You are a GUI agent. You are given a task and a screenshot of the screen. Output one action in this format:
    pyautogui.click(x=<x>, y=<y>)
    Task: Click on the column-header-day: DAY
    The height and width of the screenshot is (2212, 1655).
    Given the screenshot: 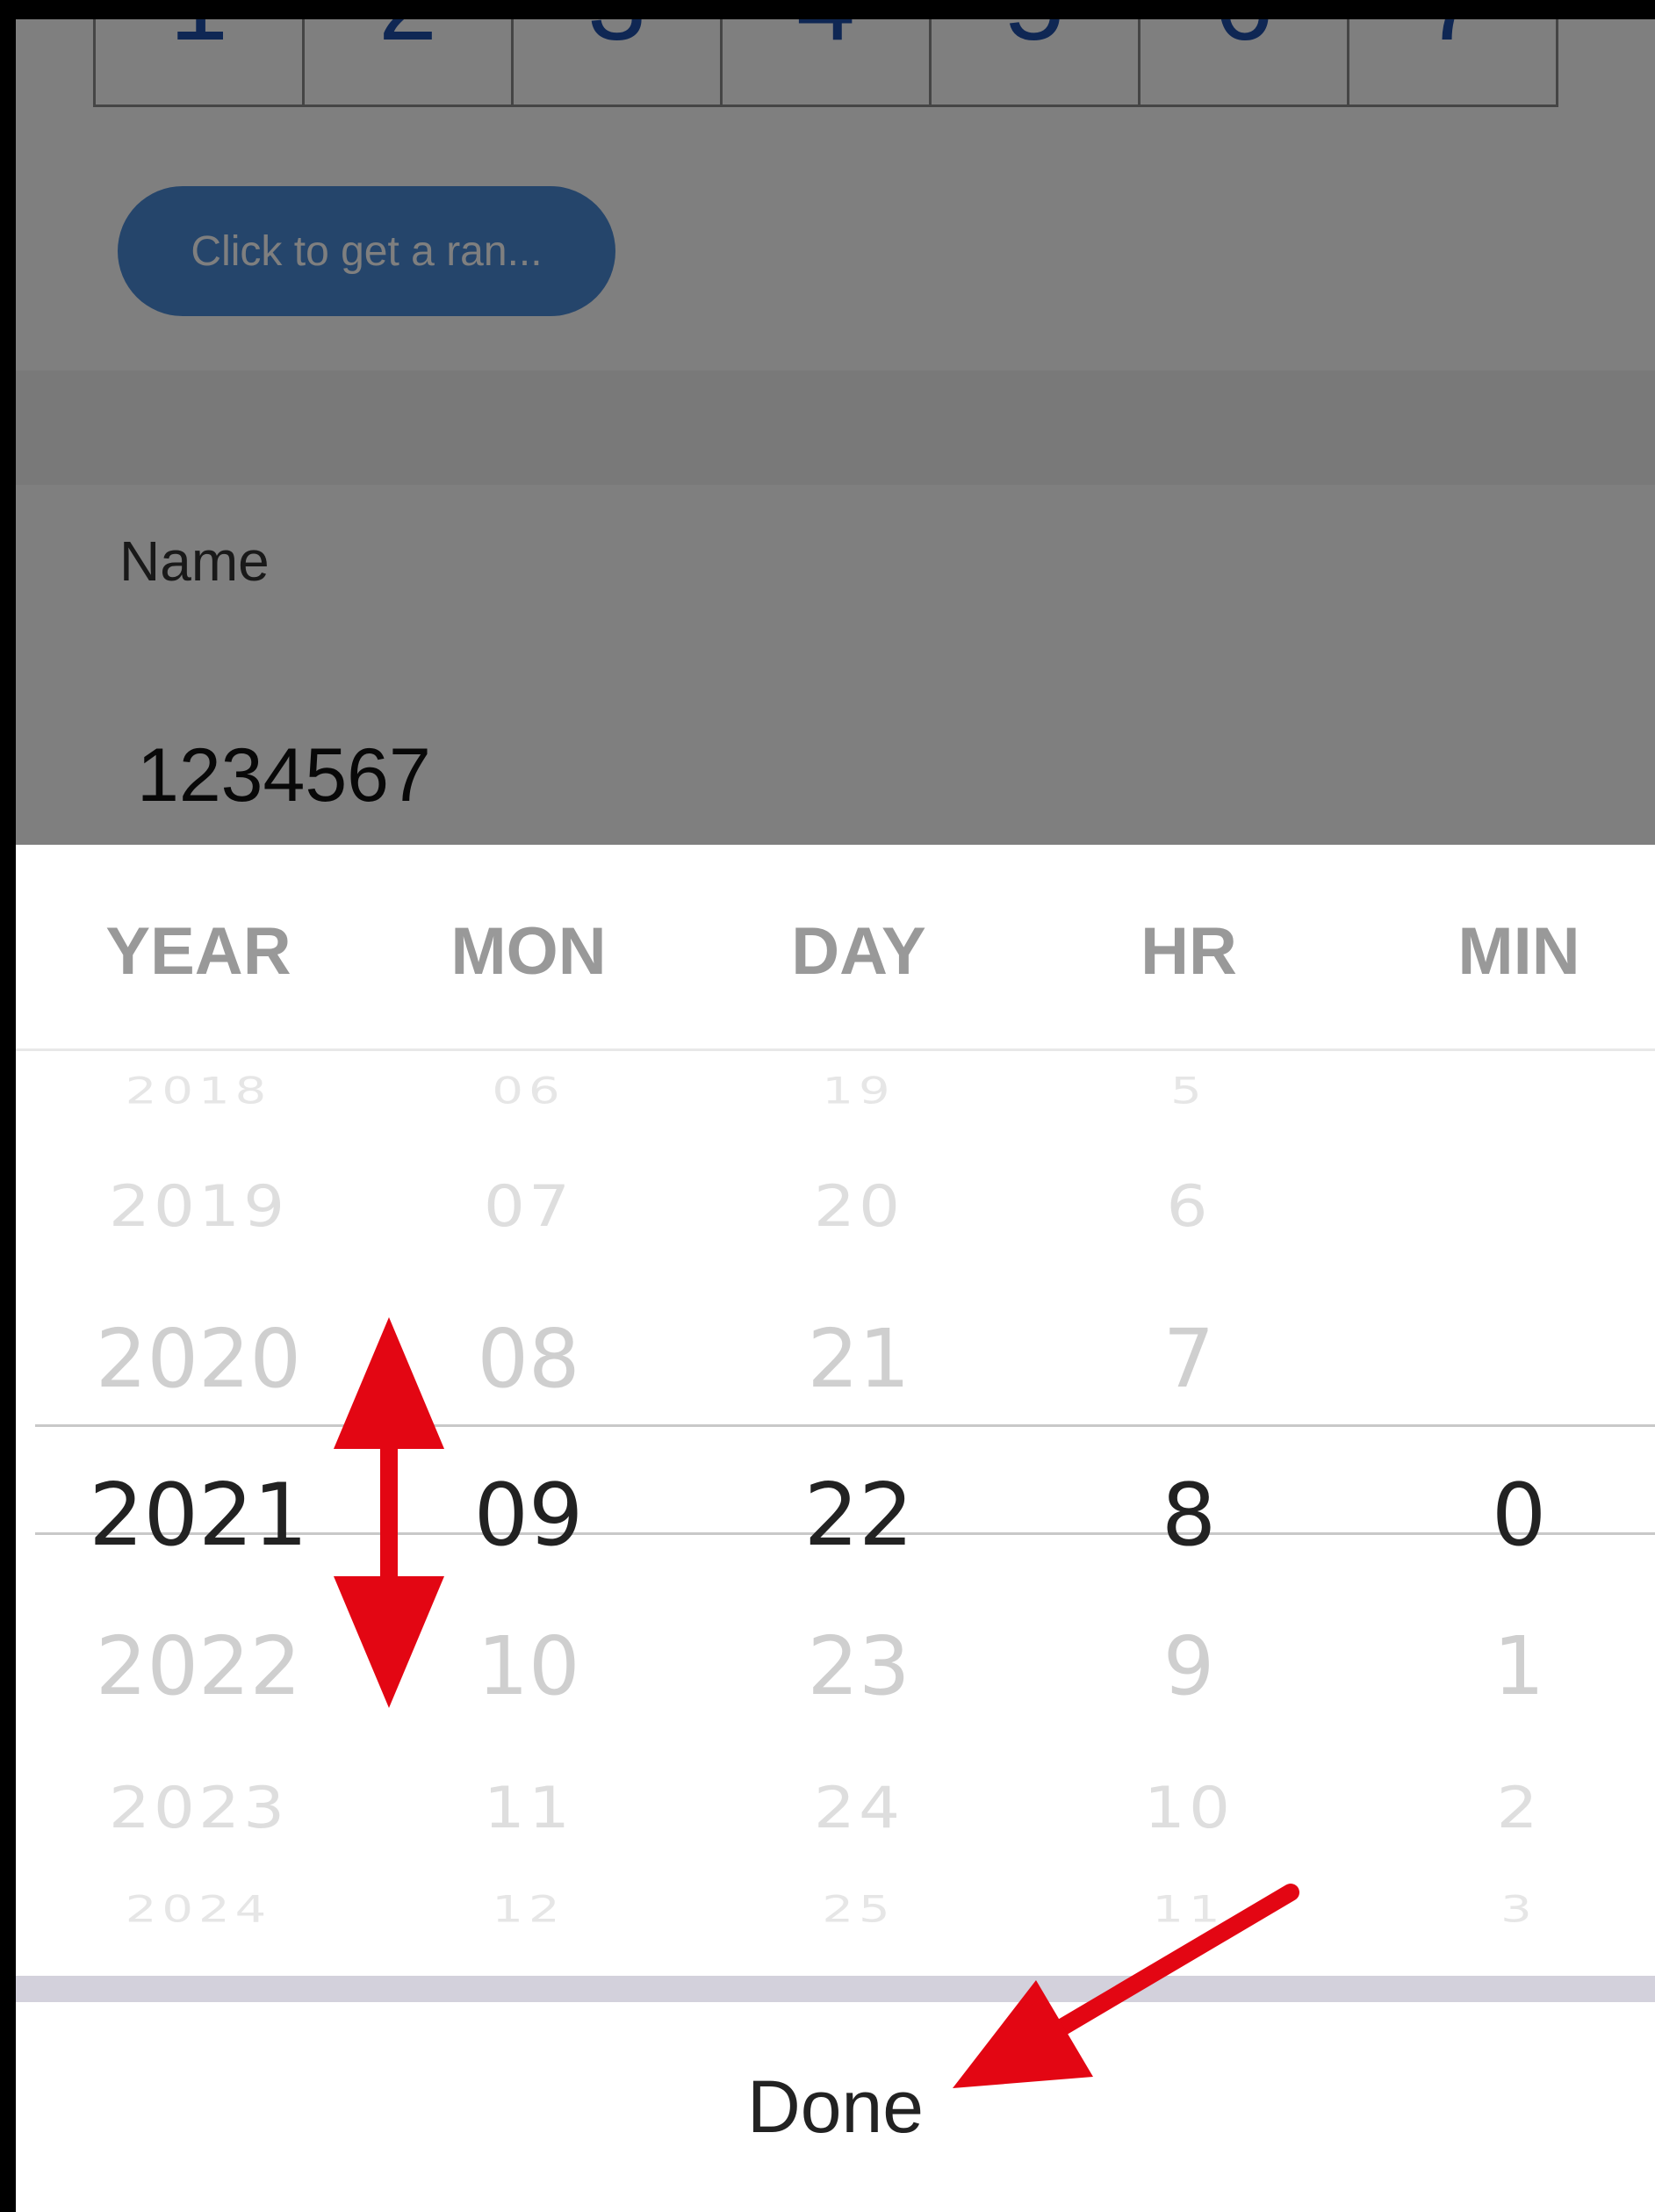 What is the action you would take?
    pyautogui.click(x=858, y=951)
    